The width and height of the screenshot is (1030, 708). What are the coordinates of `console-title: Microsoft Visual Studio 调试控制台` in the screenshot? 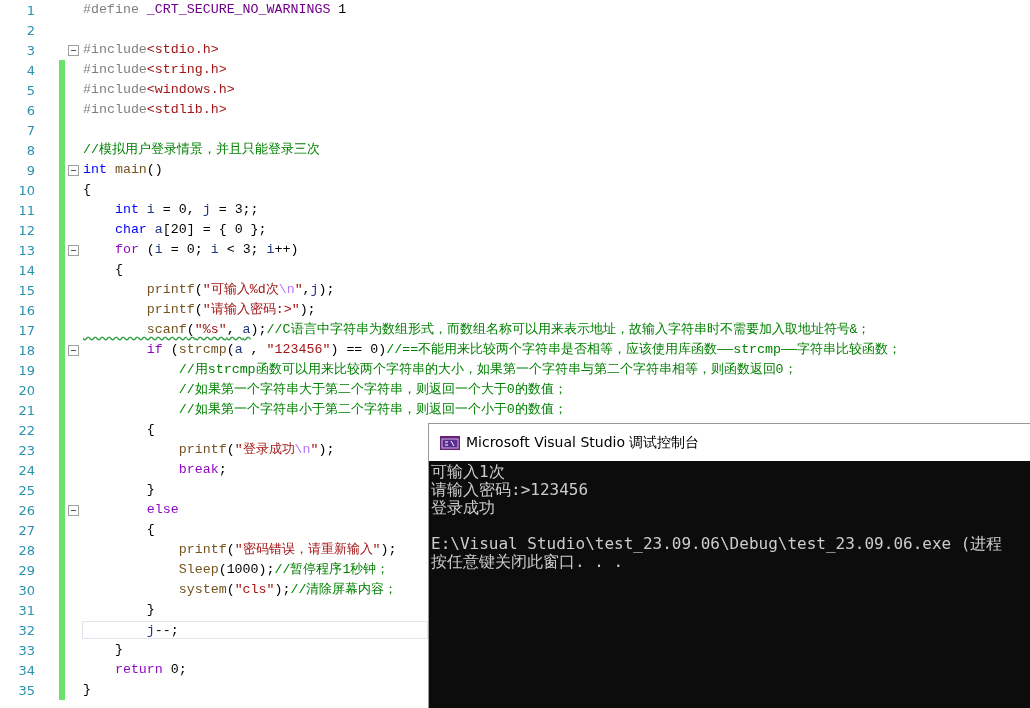 It's located at (583, 442).